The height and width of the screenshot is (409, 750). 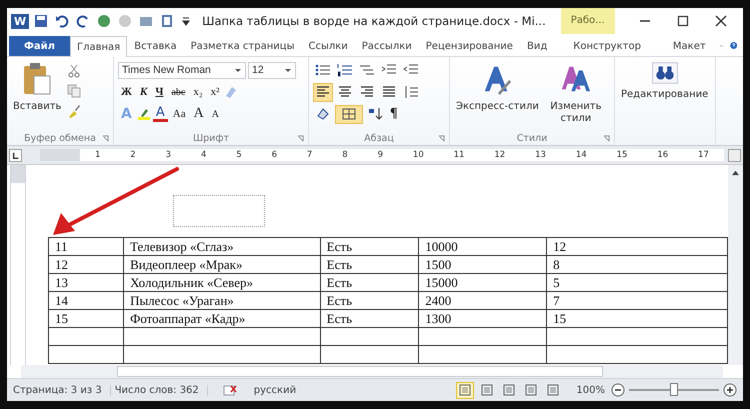 I want to click on ruler-number: 1, so click(x=97, y=155).